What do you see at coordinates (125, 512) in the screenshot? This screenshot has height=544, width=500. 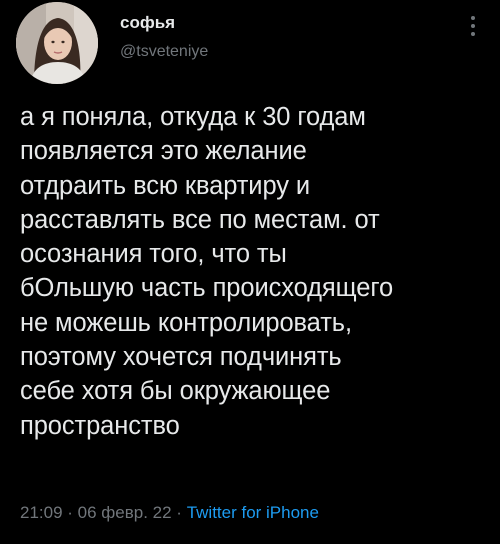 I see `tweet-date: 06 февр. 22` at bounding box center [125, 512].